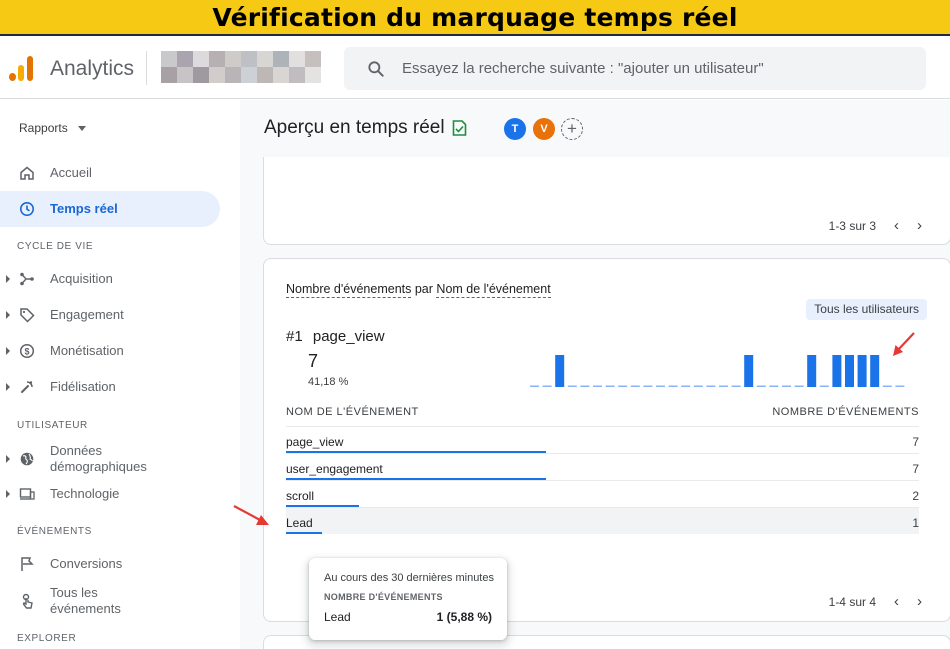 Image resolution: width=950 pixels, height=649 pixels. What do you see at coordinates (27, 601) in the screenshot?
I see `touch-icon` at bounding box center [27, 601].